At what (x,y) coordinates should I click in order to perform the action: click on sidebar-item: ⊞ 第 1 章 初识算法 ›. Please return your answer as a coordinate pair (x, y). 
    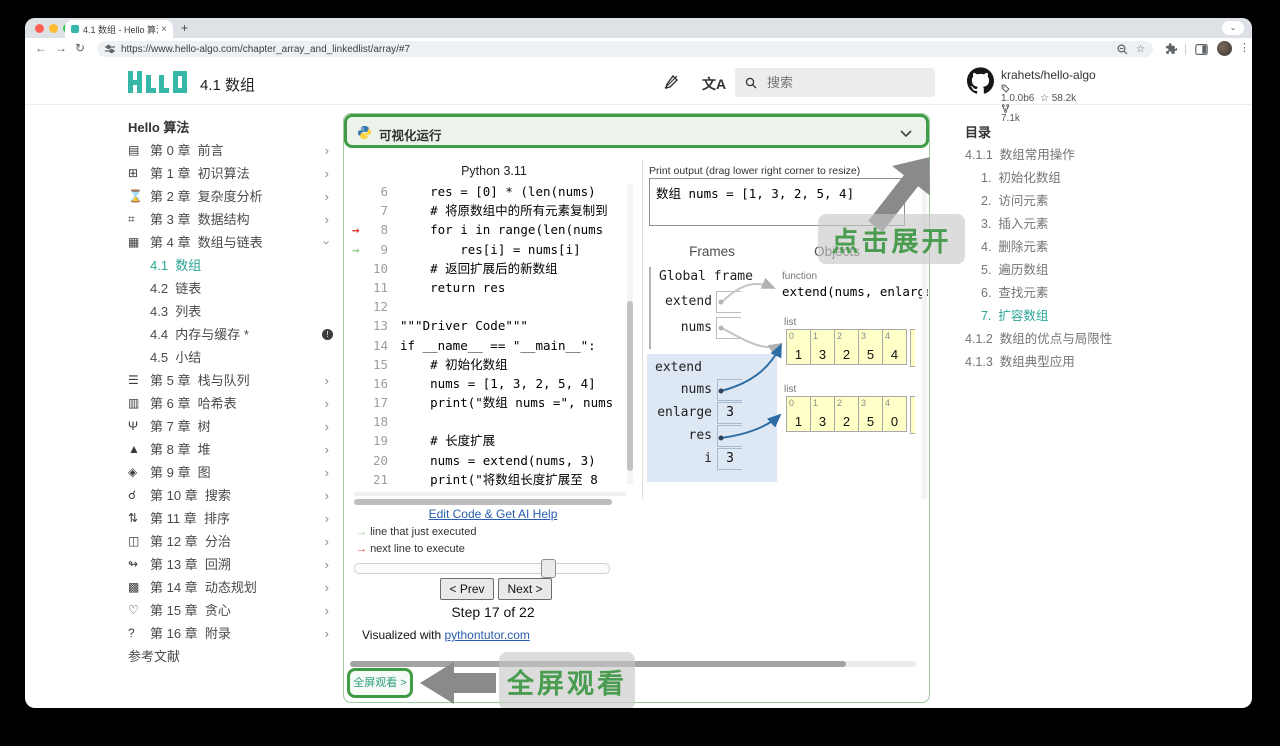
    Looking at the image, I should click on (230, 173).